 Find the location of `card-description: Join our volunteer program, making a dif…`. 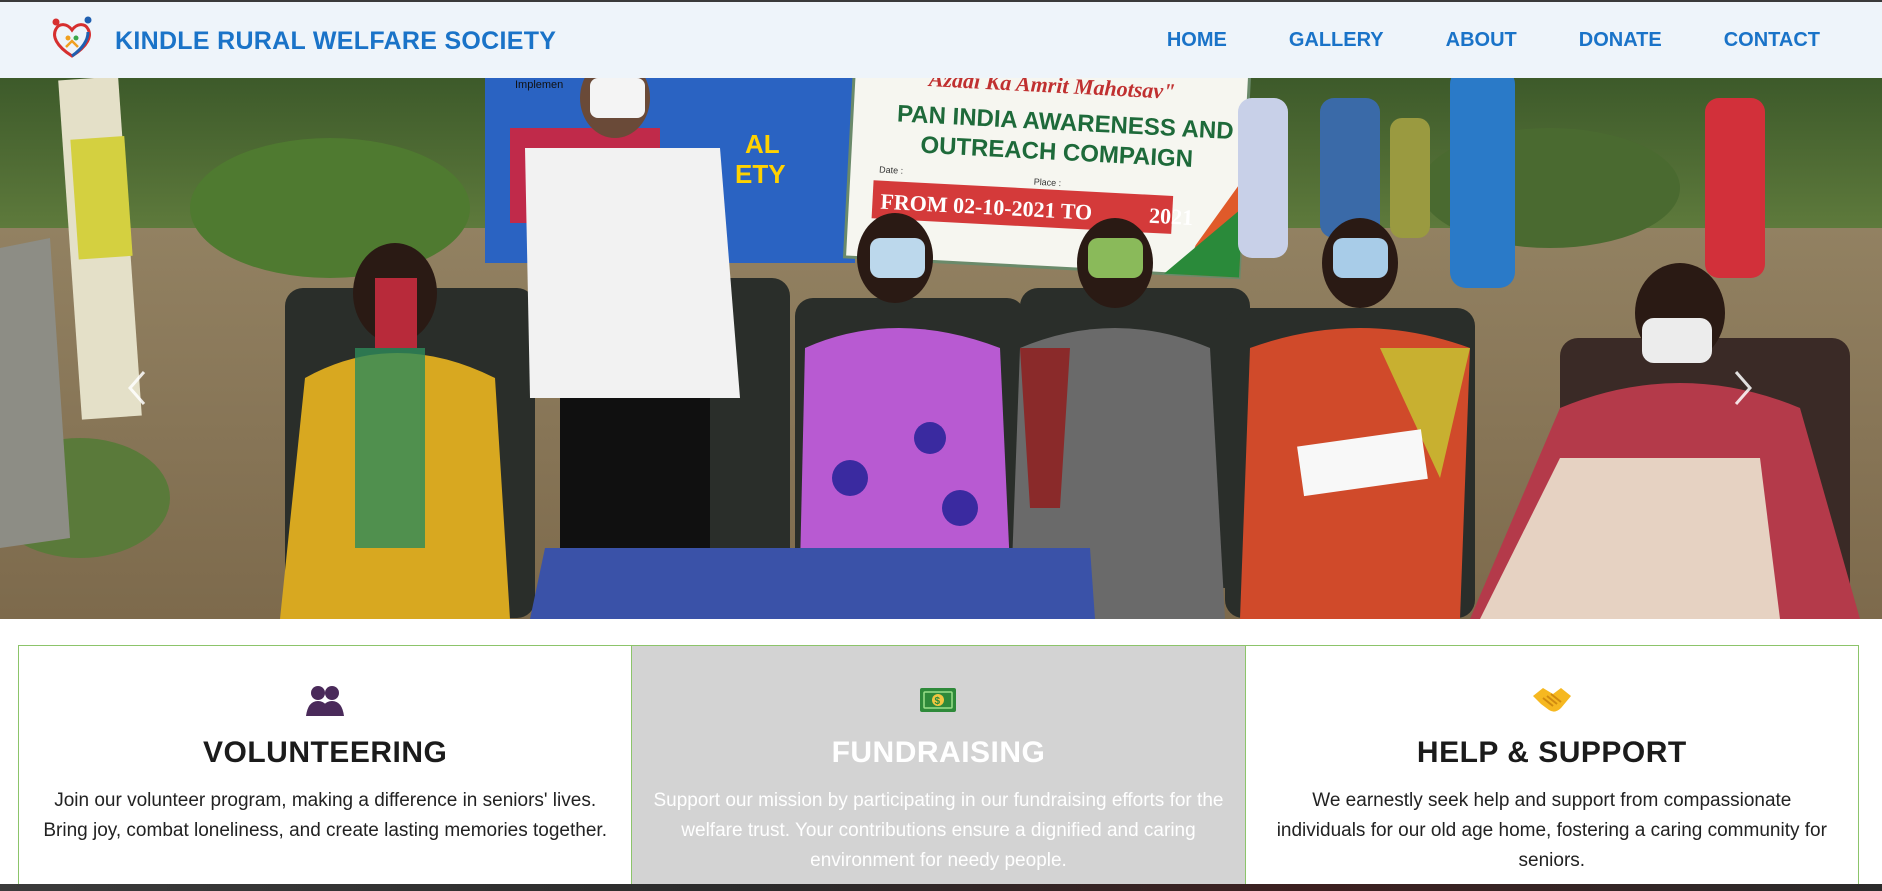

card-description: Join our volunteer program, making a dif… is located at coordinates (325, 815).